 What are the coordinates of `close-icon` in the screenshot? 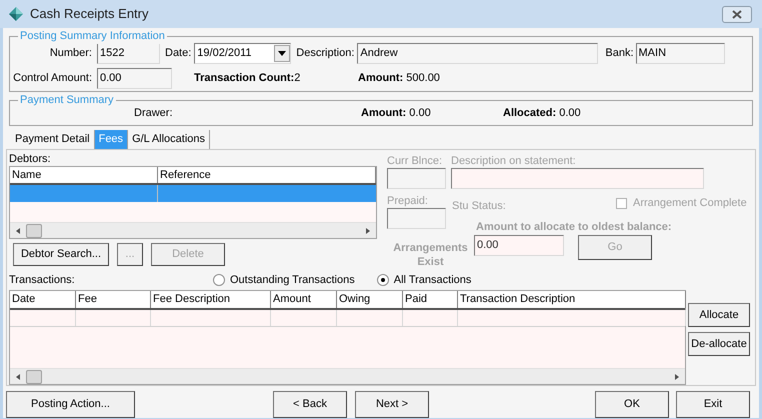 It's located at (737, 14).